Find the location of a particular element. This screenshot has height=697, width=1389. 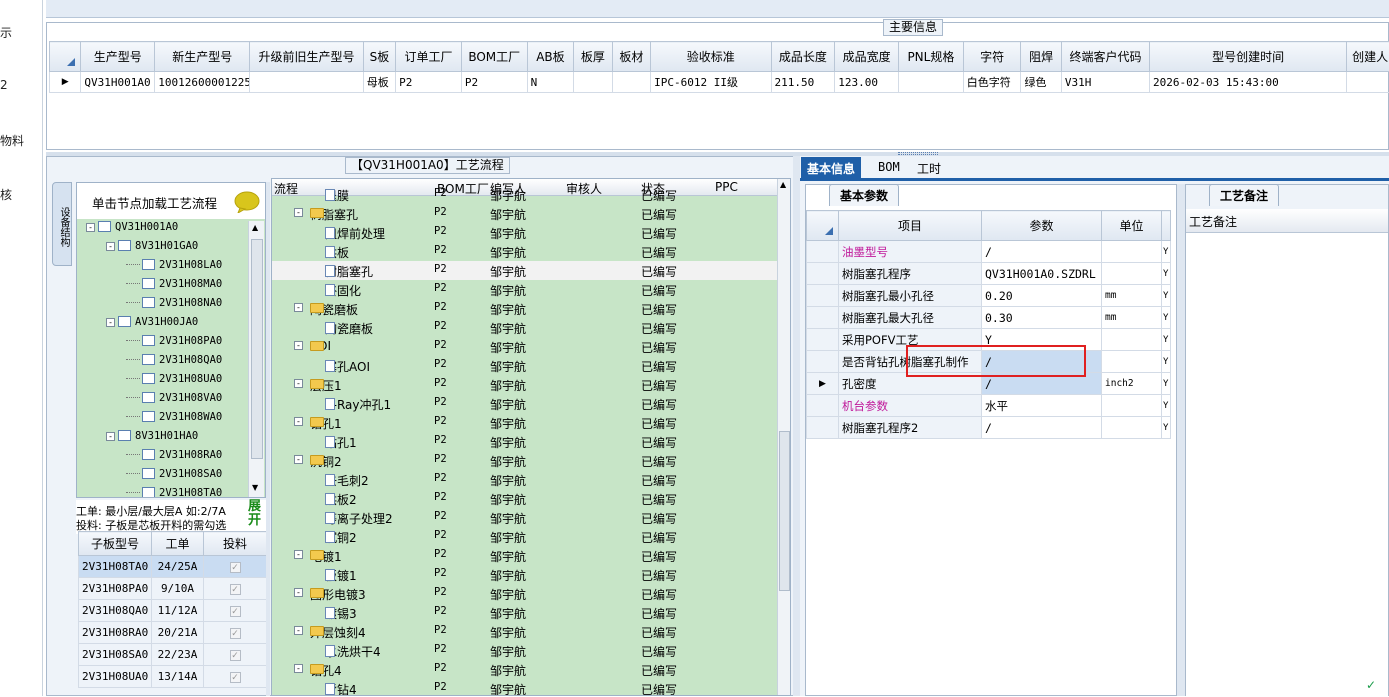

param-value: 0.30 is located at coordinates (1042, 318).